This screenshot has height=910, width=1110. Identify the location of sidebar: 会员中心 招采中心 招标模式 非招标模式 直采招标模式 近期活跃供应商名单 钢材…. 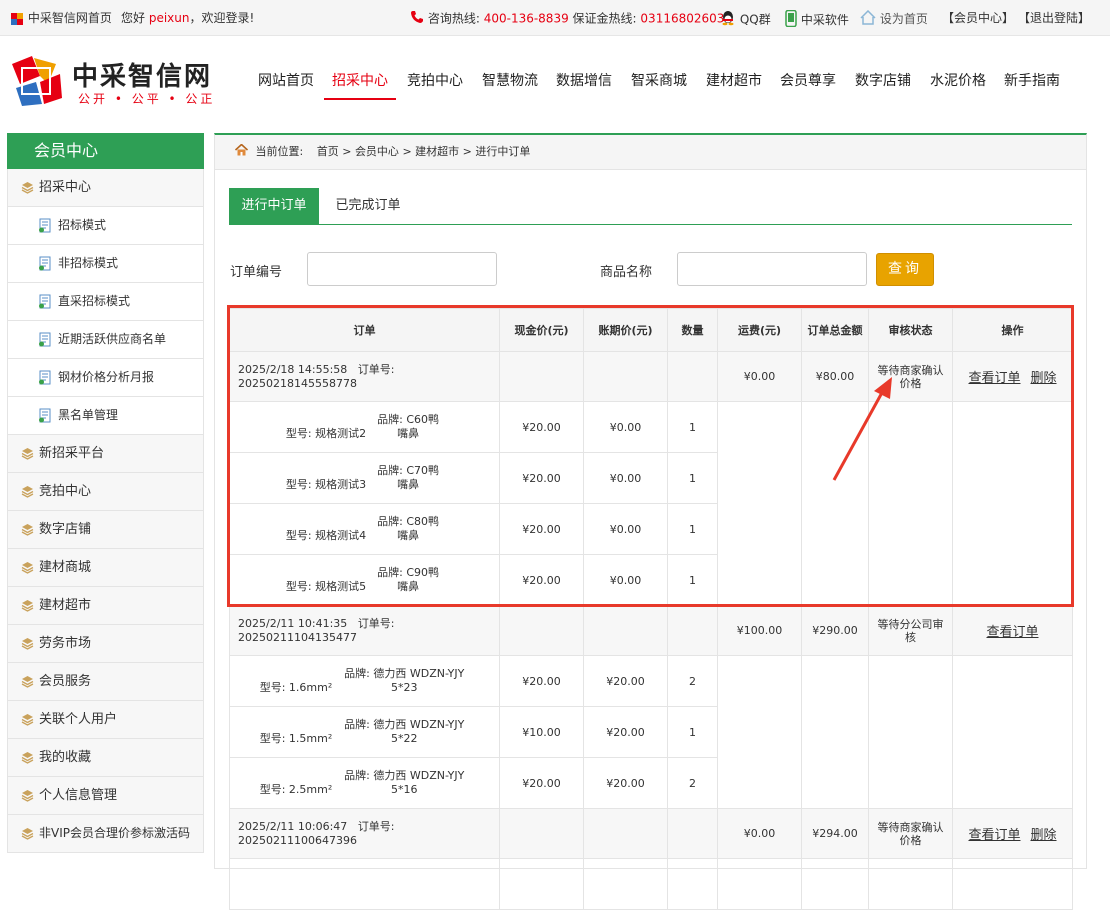
(105, 493).